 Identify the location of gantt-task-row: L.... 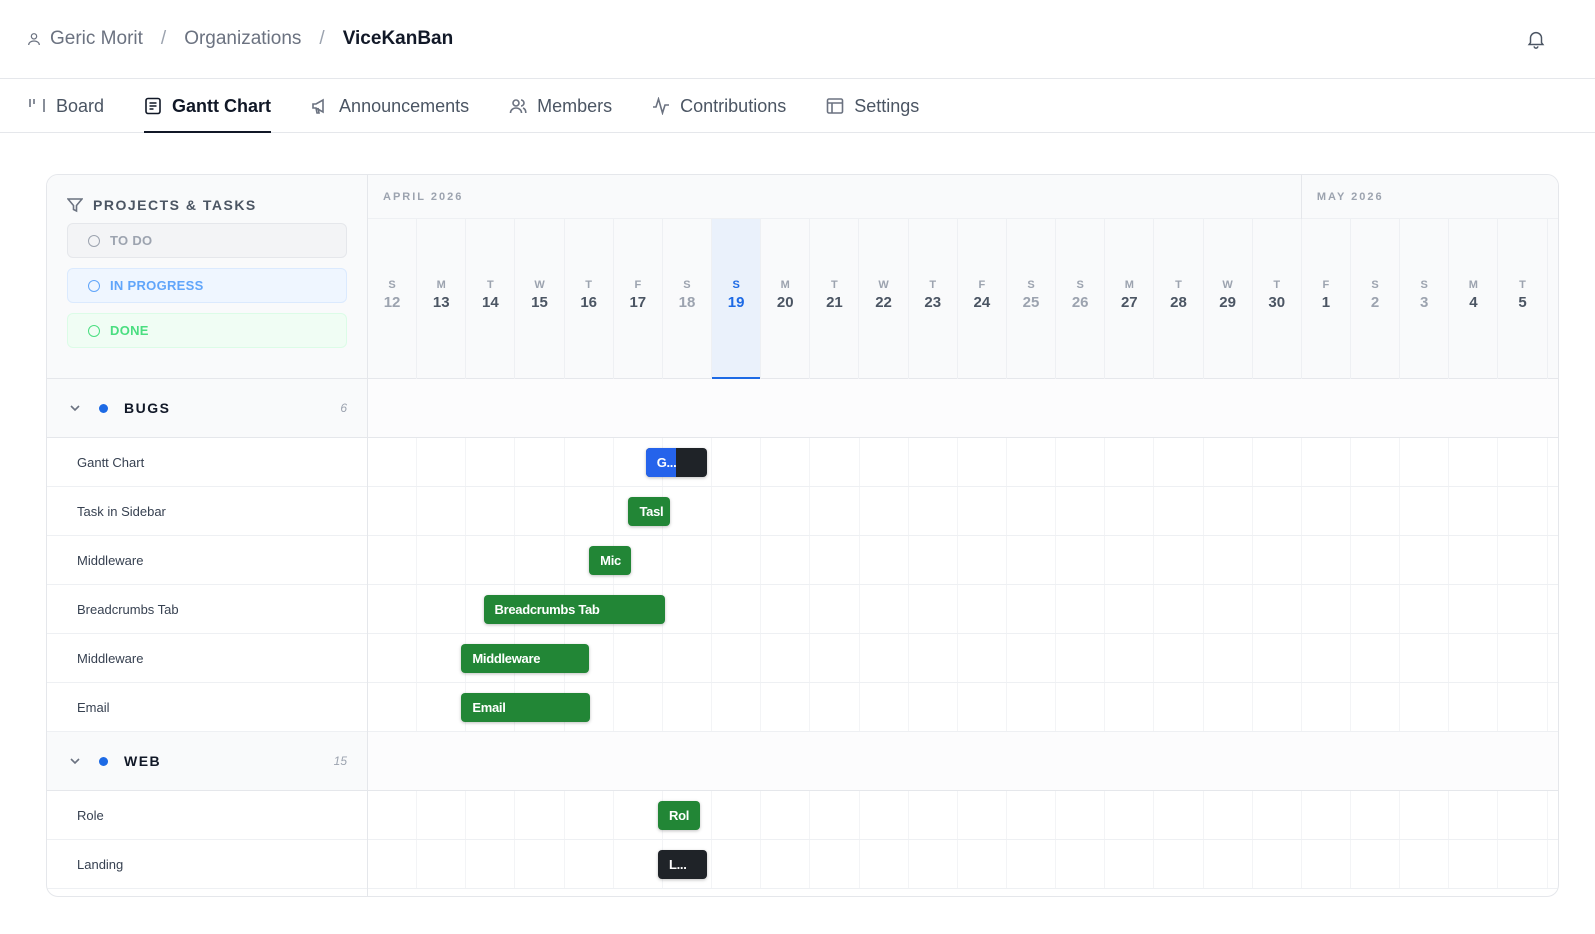
(963, 864).